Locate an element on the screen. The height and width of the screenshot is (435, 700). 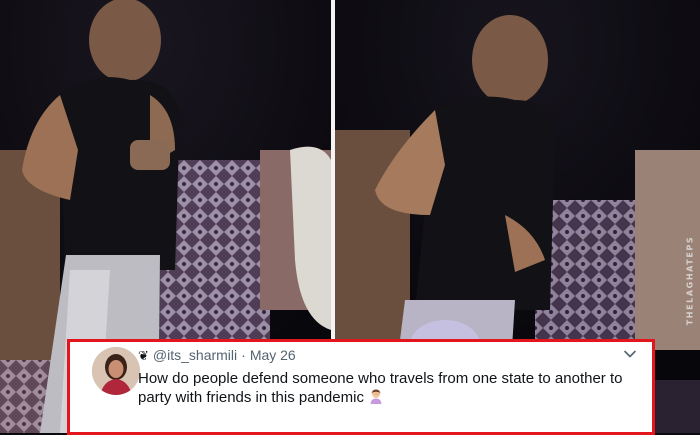
tweet-header: ❦ @its_sharmili · May 26 is located at coordinates (217, 355).